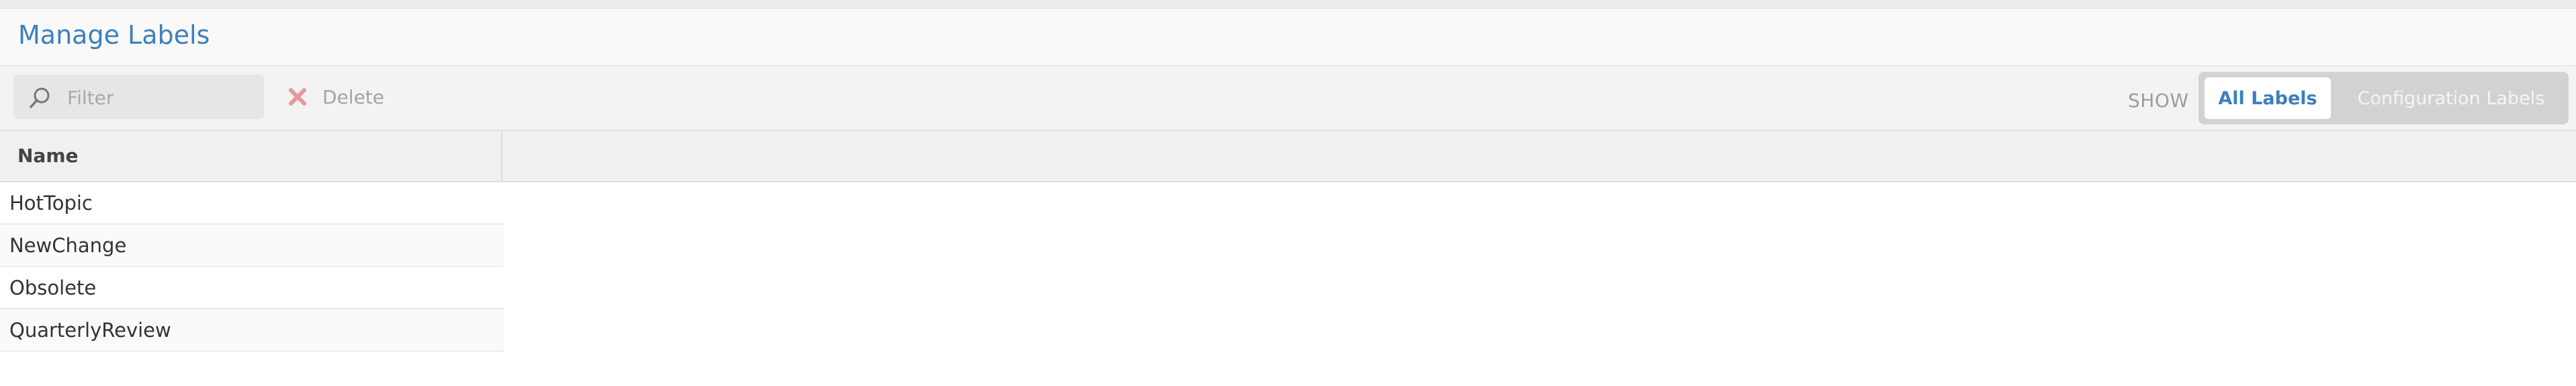 Image resolution: width=2576 pixels, height=386 pixels. I want to click on label-name: NewChange, so click(68, 246).